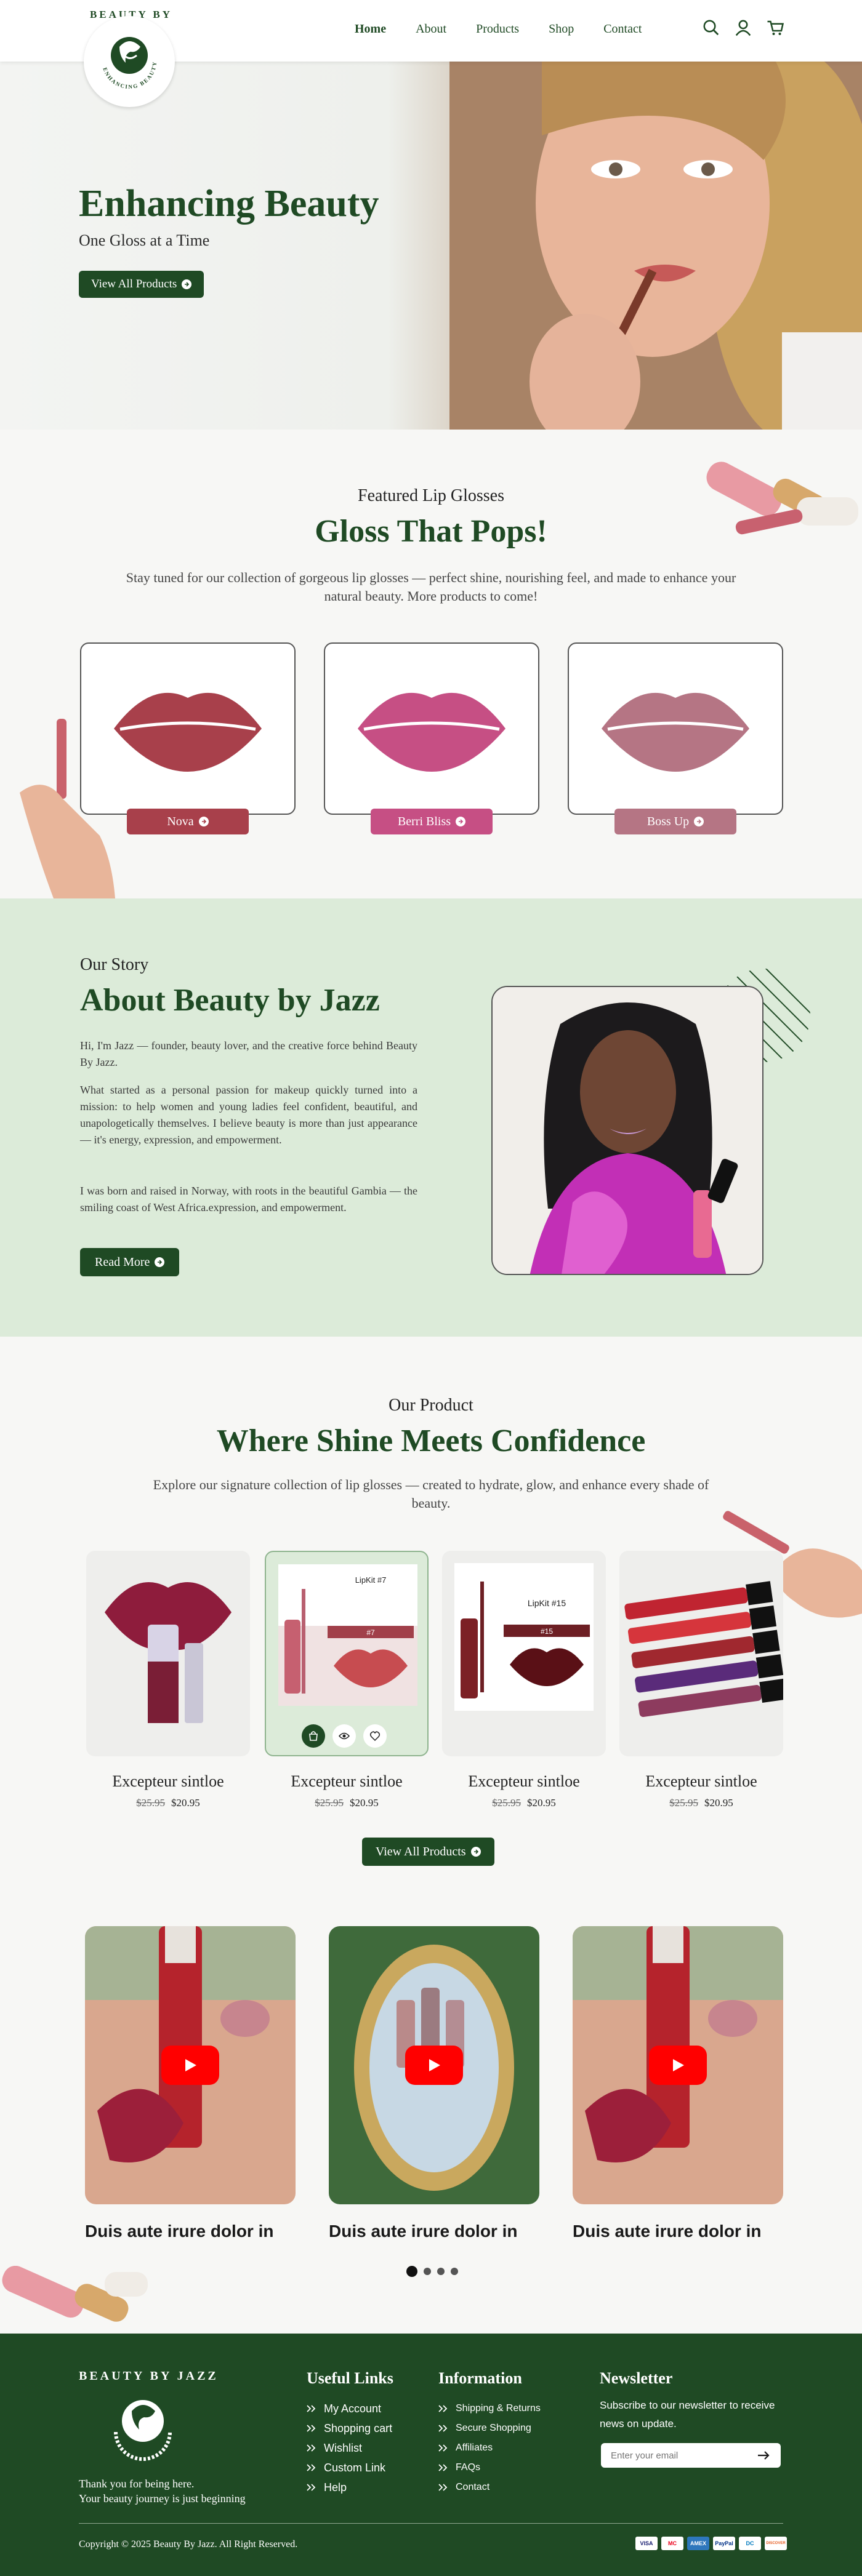  I want to click on gloss-card-nova, so click(188, 728).